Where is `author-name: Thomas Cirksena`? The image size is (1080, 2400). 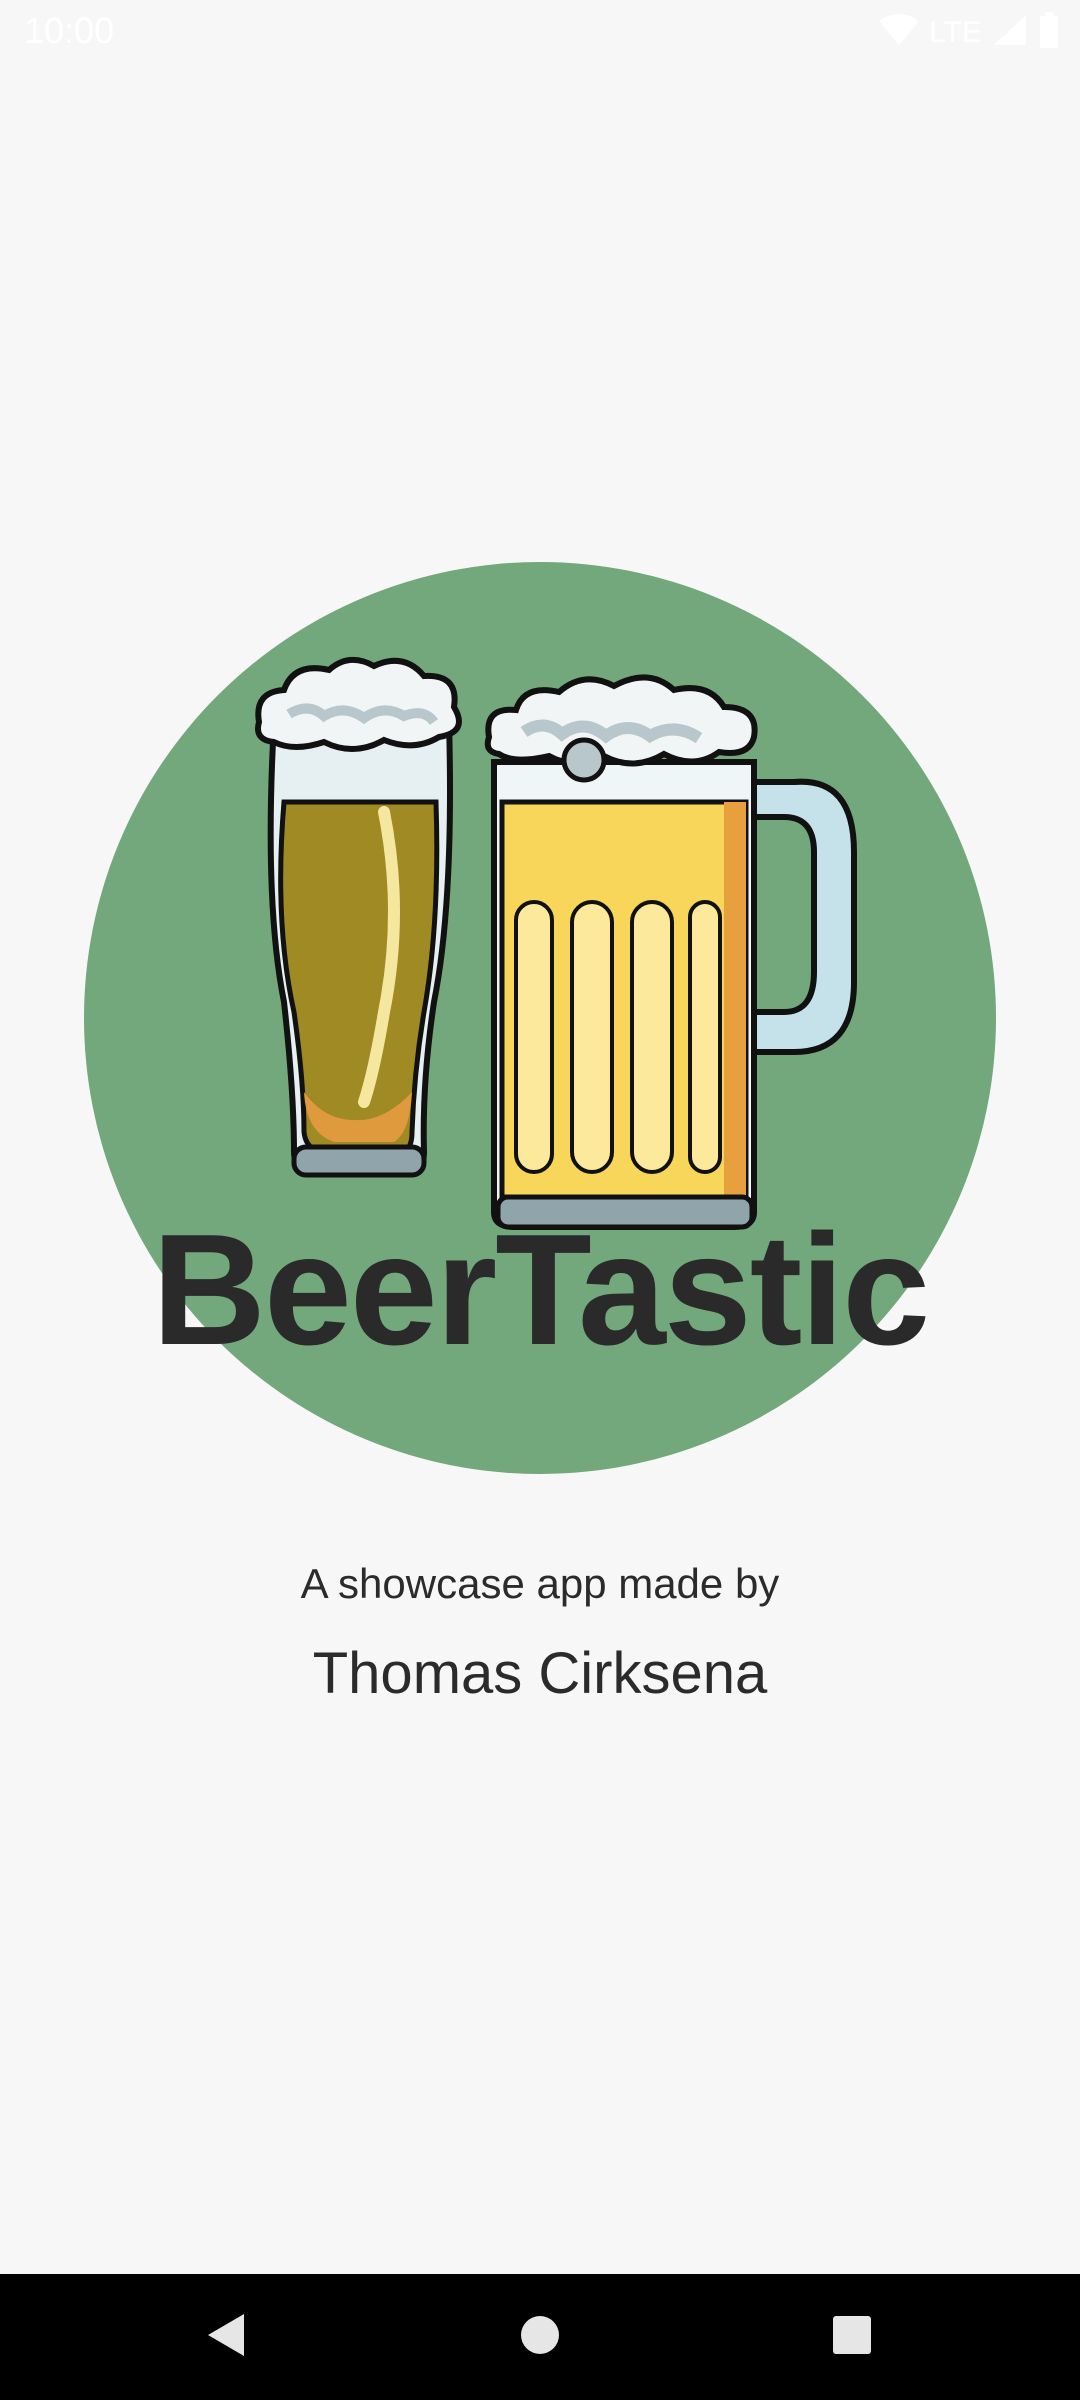
author-name: Thomas Cirksena is located at coordinates (540, 1673).